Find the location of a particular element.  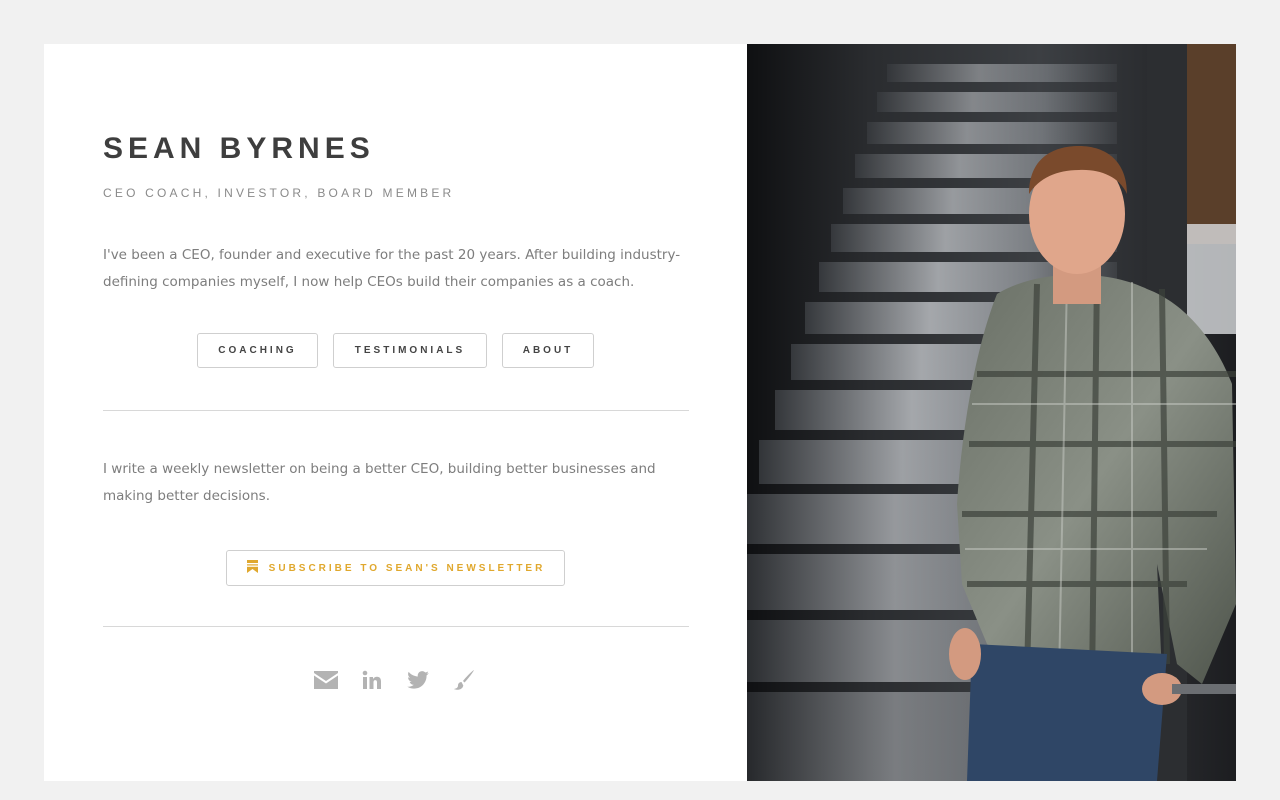

email-icon is located at coordinates (326, 680).